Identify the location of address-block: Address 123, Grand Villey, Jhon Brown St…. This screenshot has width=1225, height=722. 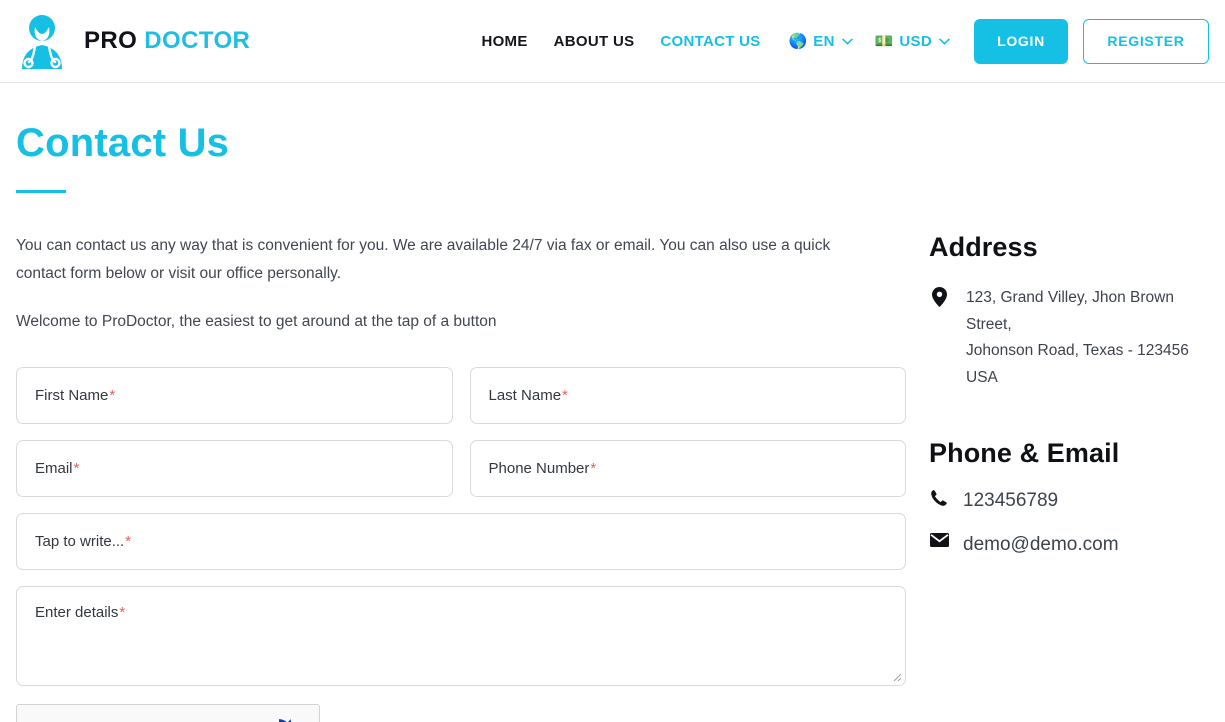
(1069, 312).